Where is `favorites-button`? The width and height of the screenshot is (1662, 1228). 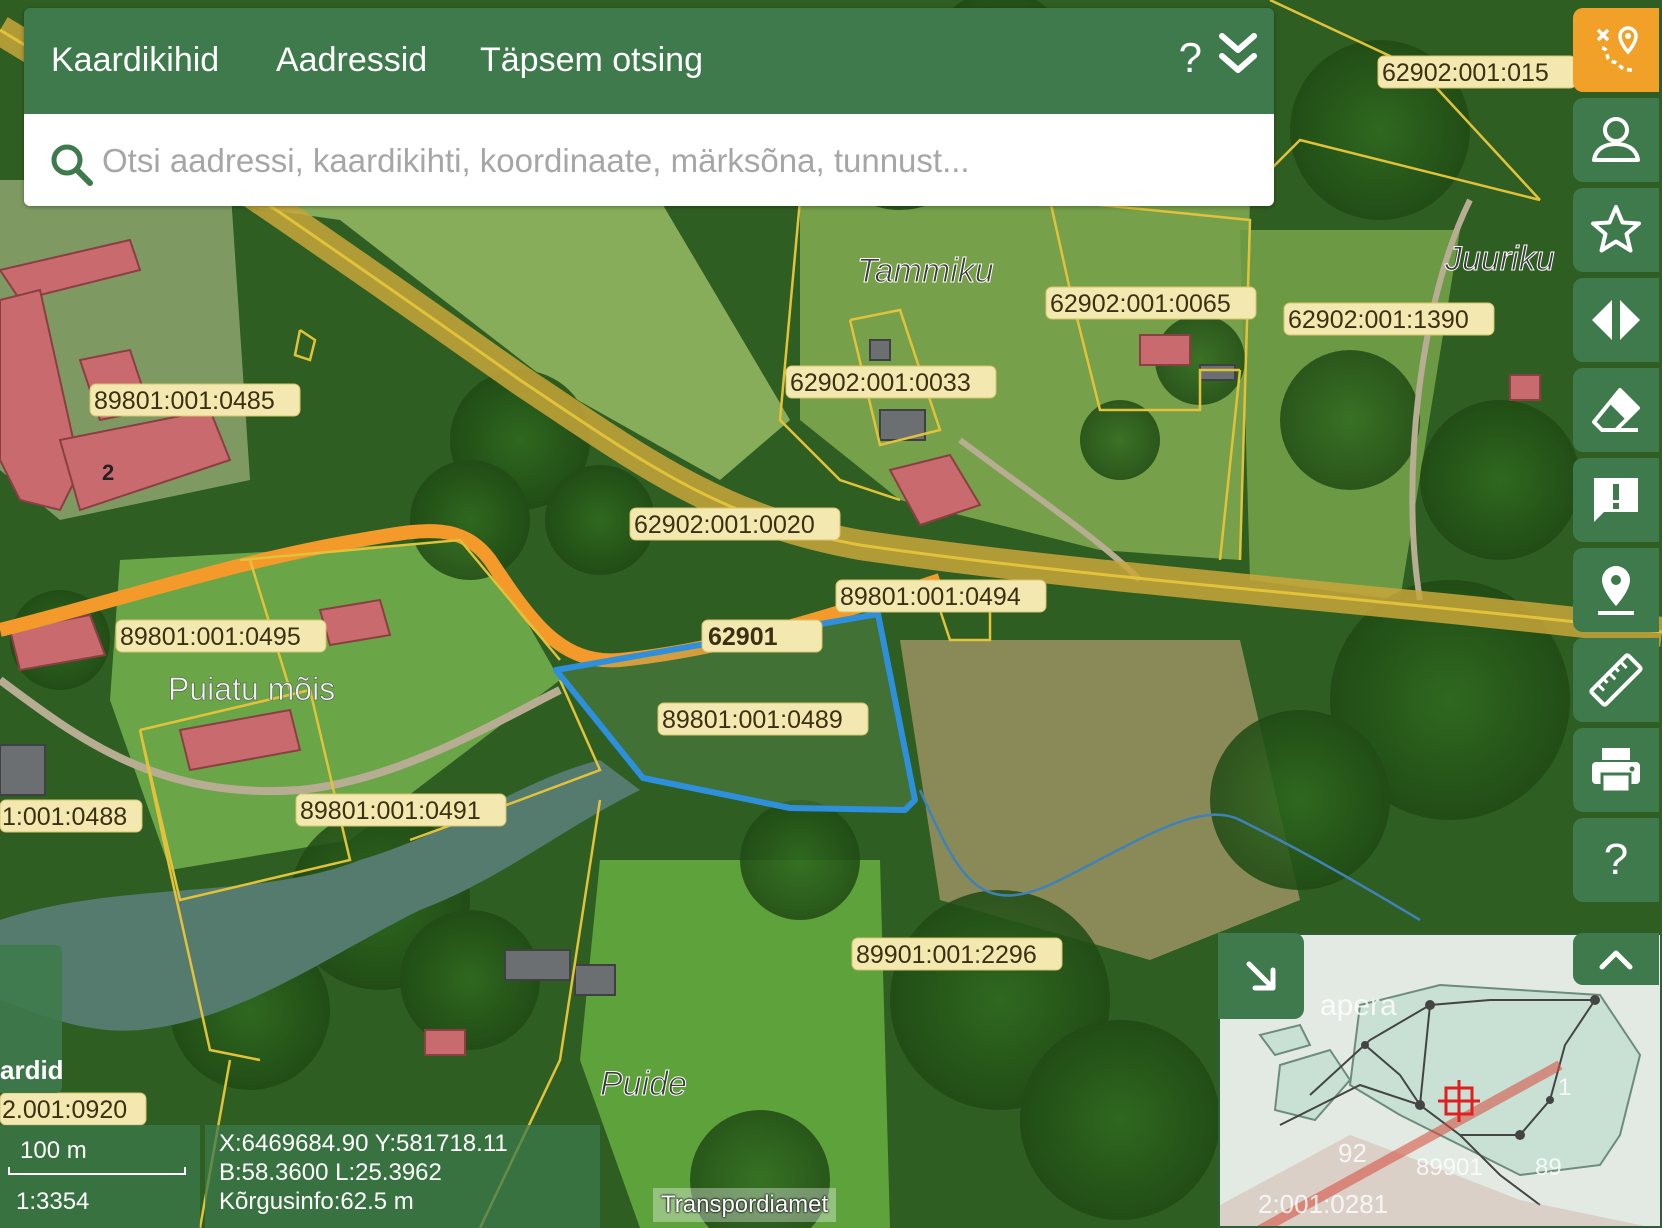 favorites-button is located at coordinates (1616, 230).